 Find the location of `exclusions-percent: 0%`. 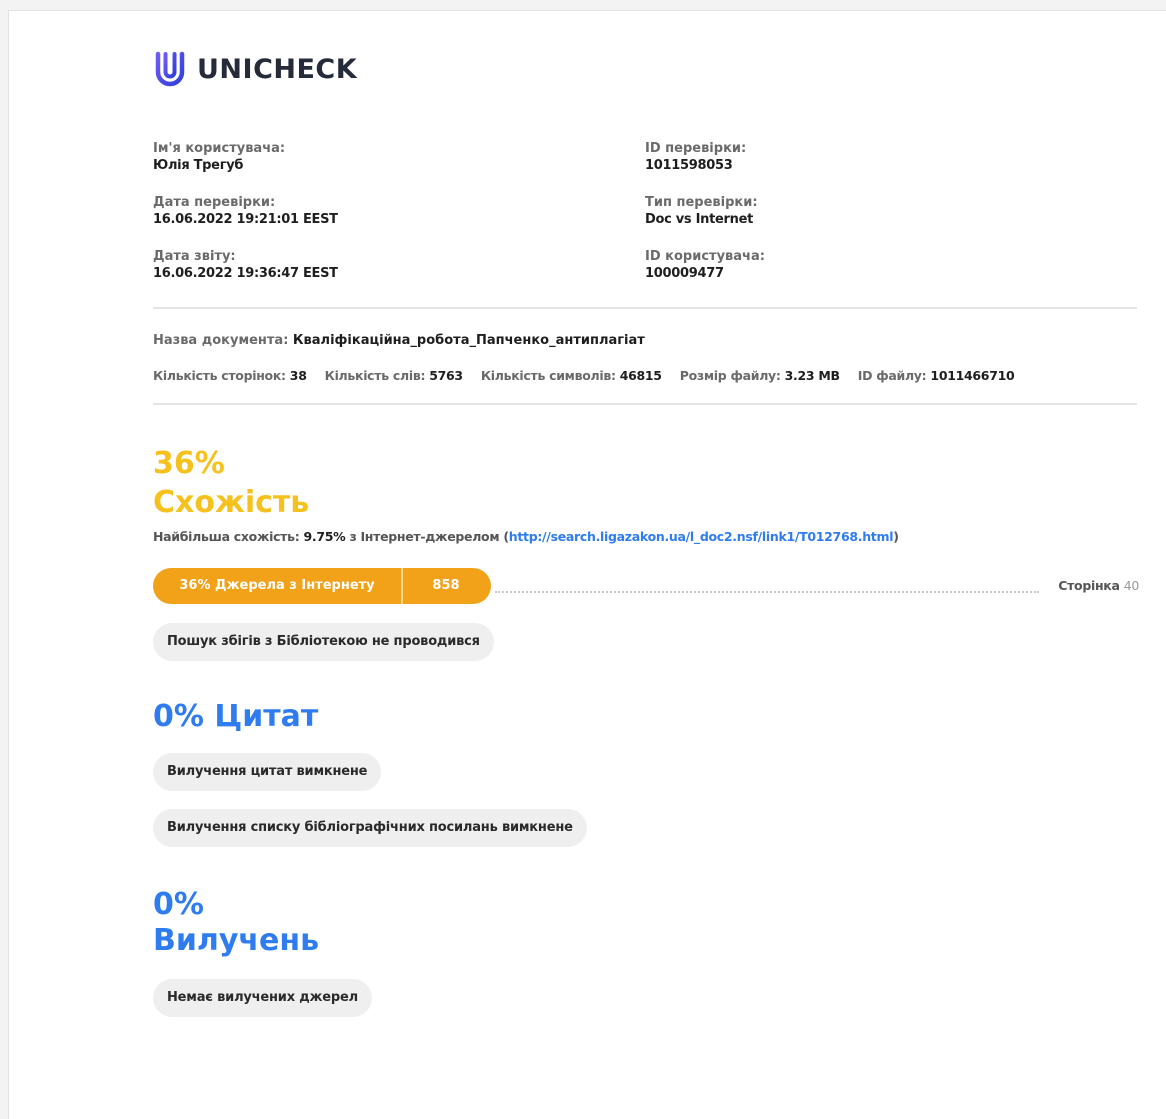

exclusions-percent: 0% is located at coordinates (178, 904).